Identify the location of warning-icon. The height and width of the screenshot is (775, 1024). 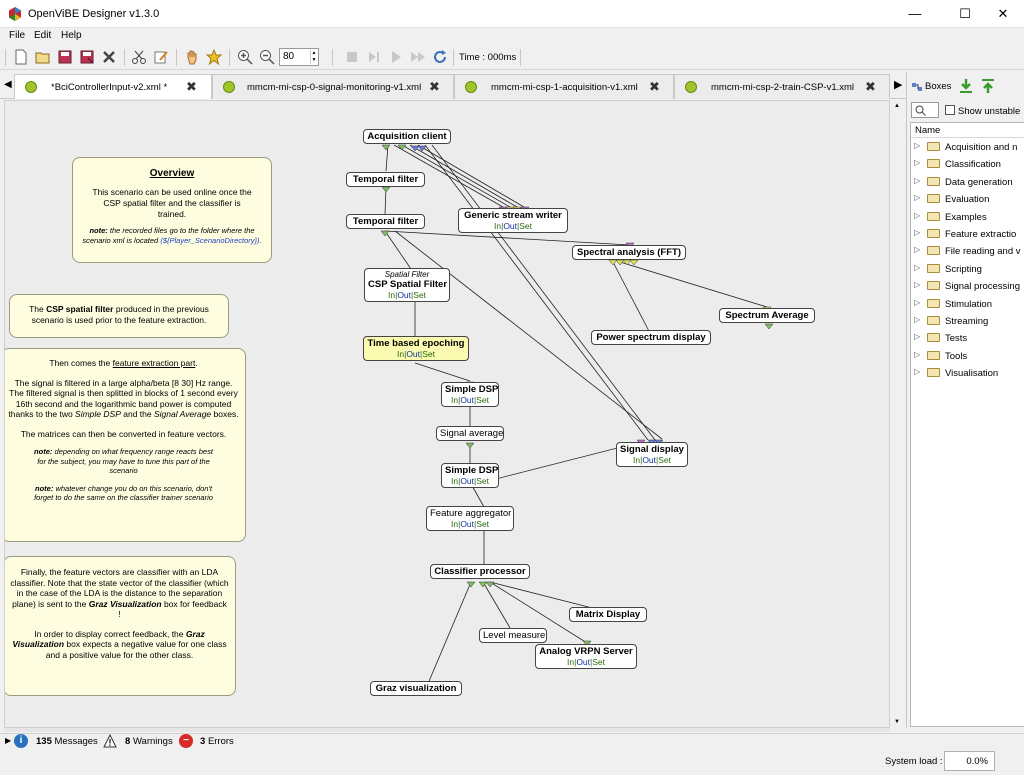
(110, 741).